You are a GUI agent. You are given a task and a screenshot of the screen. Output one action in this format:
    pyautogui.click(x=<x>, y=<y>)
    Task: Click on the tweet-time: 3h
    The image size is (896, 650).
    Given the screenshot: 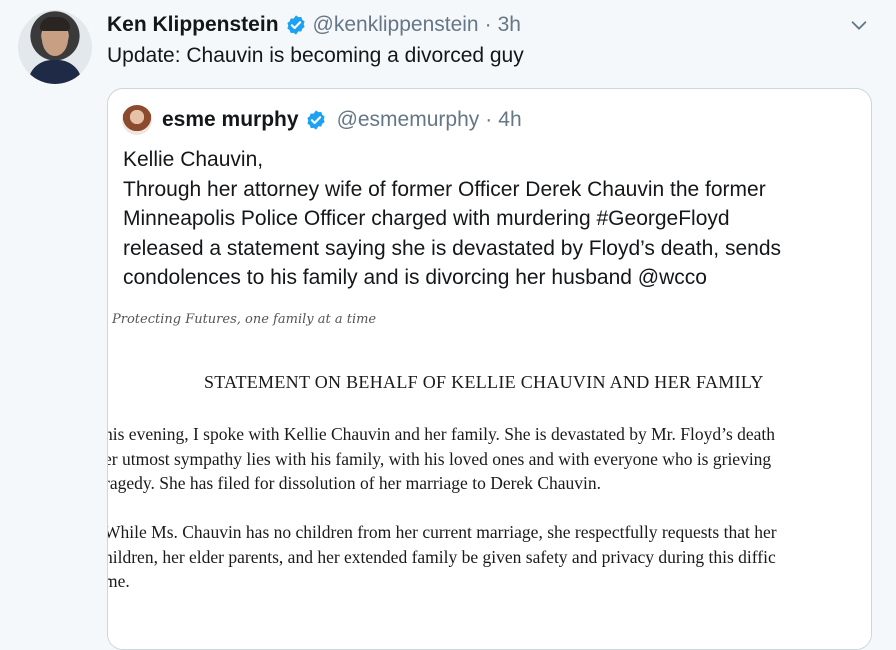 What is the action you would take?
    pyautogui.click(x=509, y=25)
    